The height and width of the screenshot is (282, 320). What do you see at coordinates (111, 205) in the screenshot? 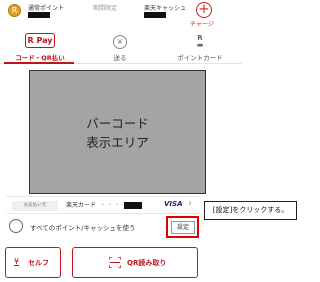
I see `card-number-mask: ・・・` at bounding box center [111, 205].